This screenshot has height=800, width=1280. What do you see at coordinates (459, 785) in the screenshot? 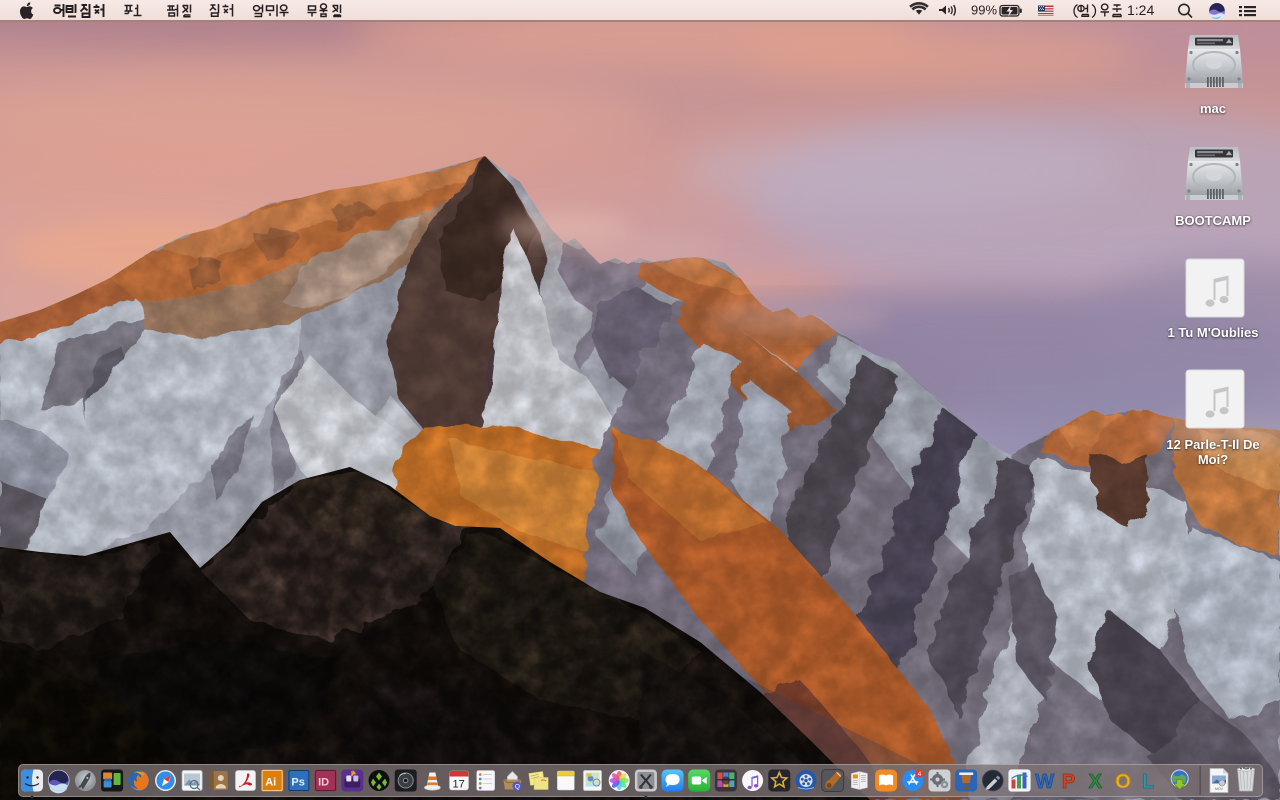
I see `svg-text: 17` at bounding box center [459, 785].